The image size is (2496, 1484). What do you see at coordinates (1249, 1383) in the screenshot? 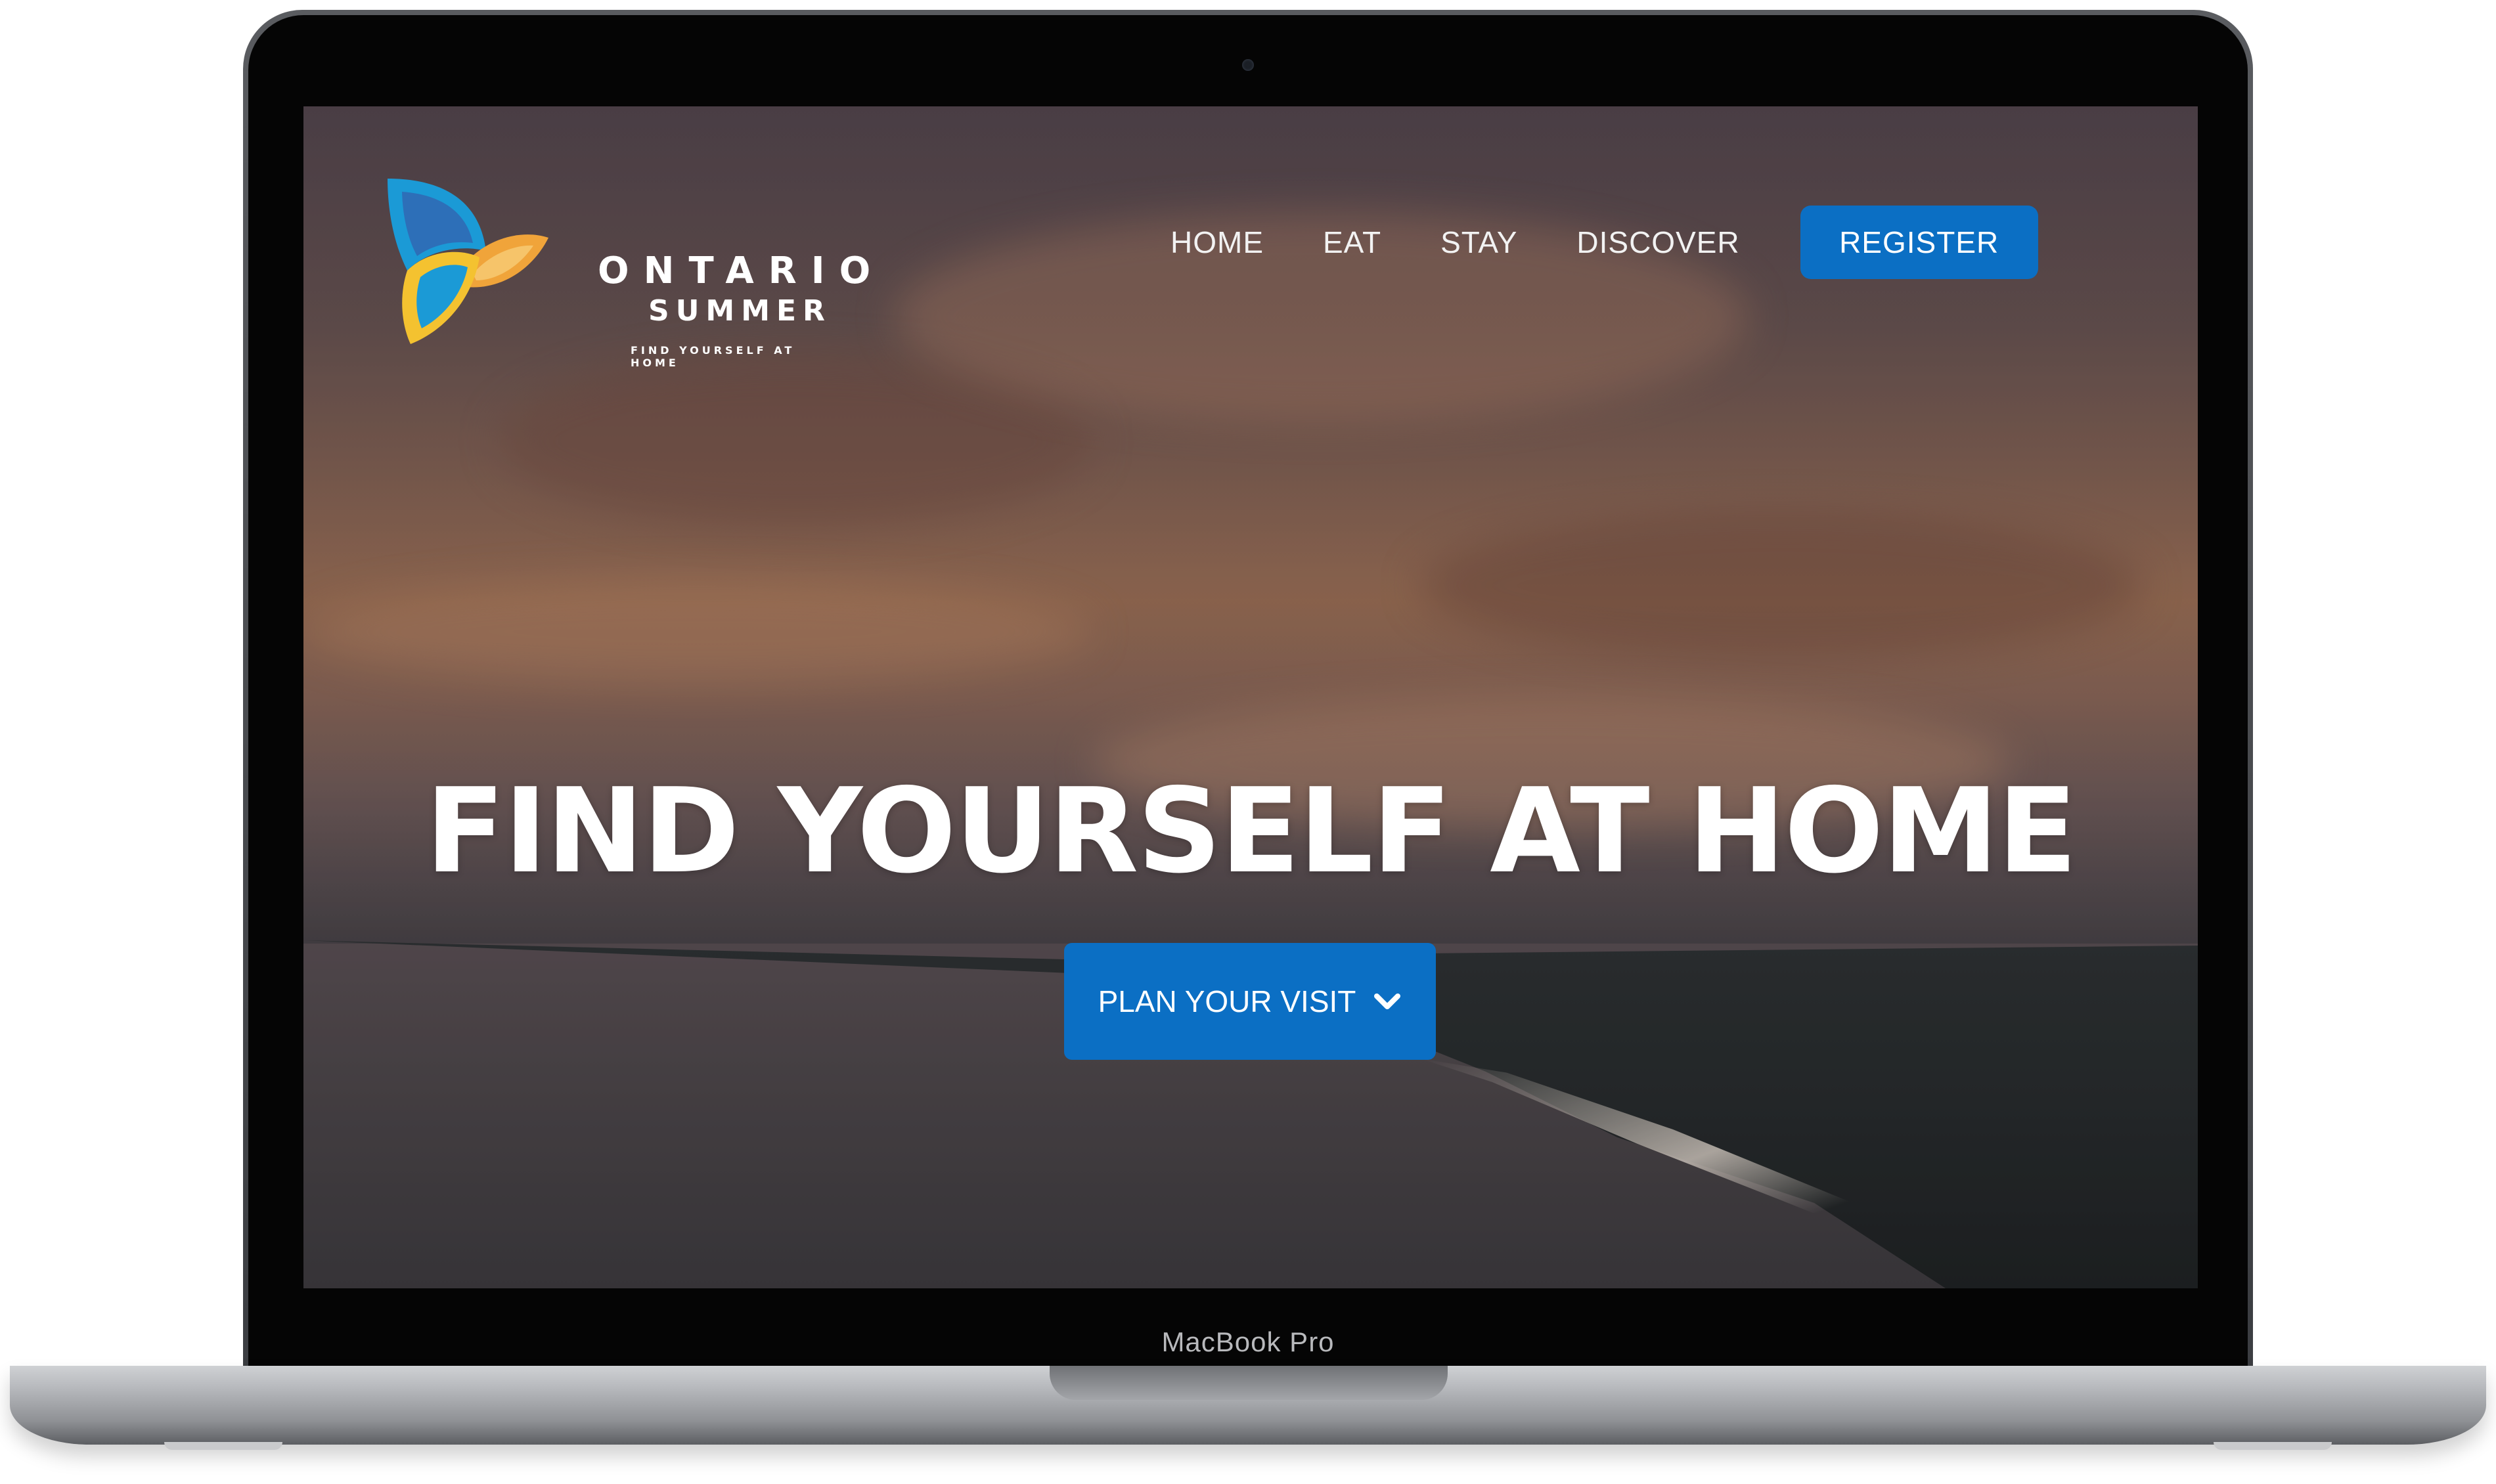
I see `laptop-opening-notch` at bounding box center [1249, 1383].